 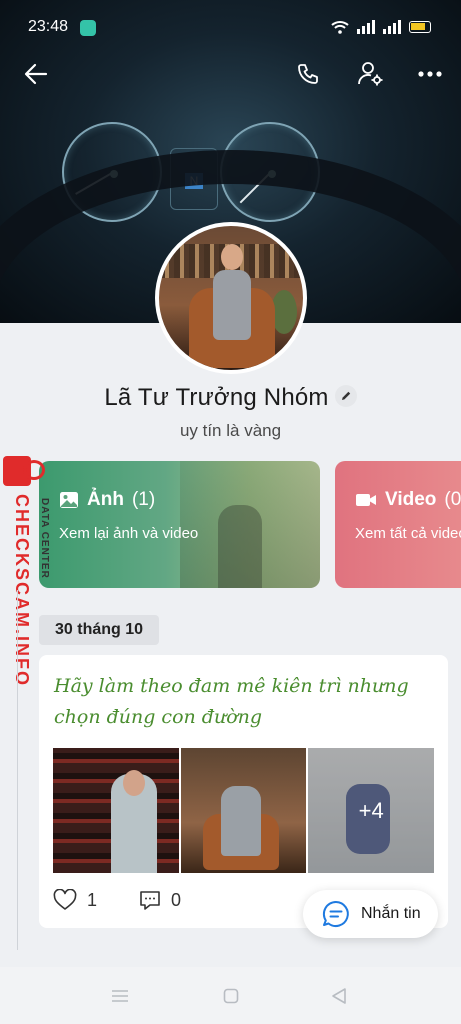 What do you see at coordinates (176, 899) in the screenshot?
I see `comment-count: 0` at bounding box center [176, 899].